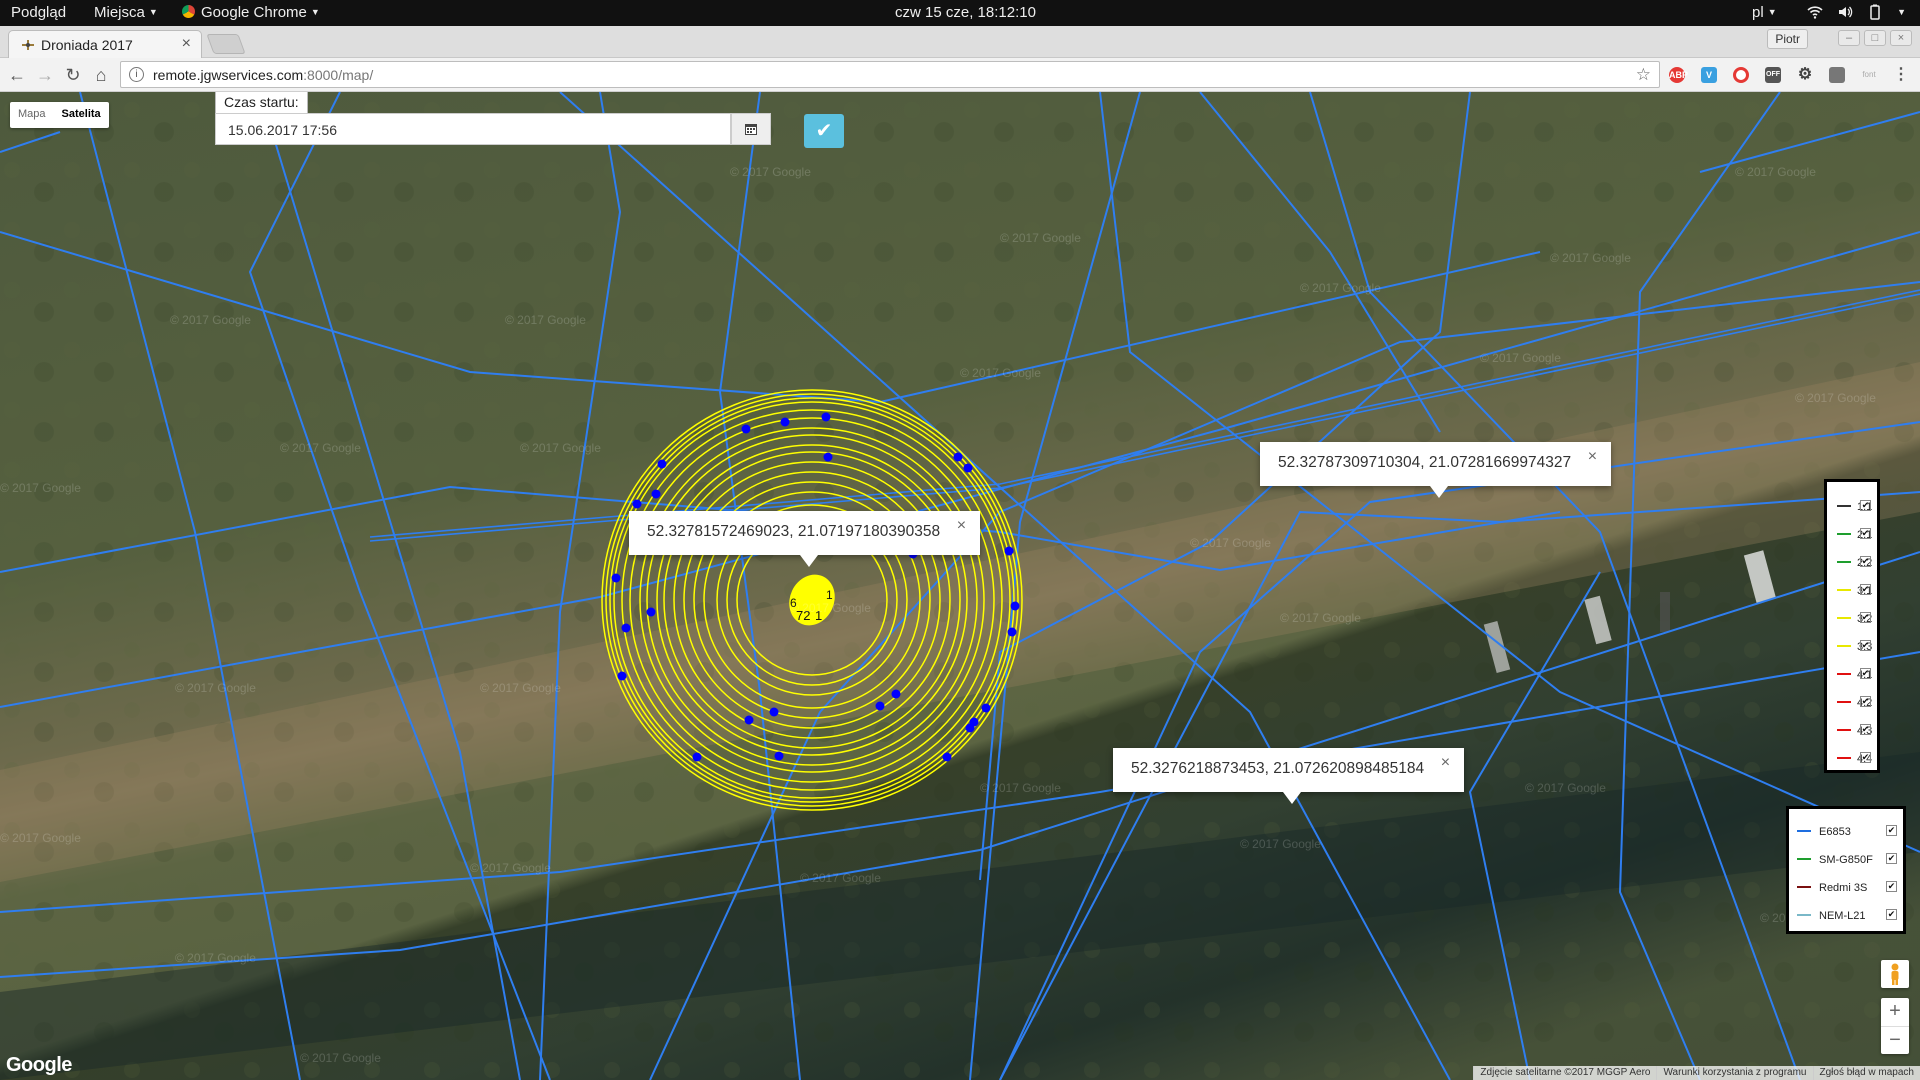 Image resolution: width=1920 pixels, height=1080 pixels. I want to click on maximize-button: □, so click(1875, 38).